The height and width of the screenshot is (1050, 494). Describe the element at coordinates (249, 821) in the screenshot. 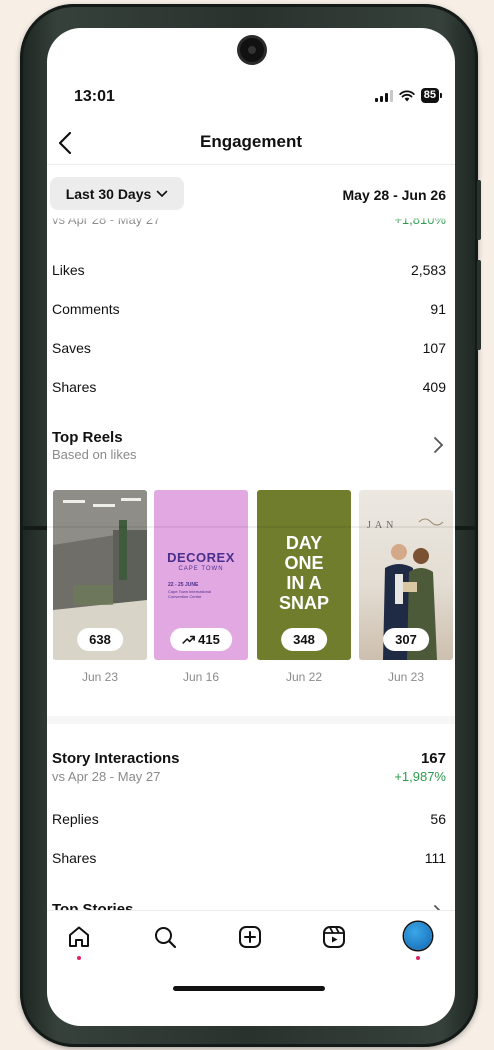

I see `metric-row-replies: Replies 56` at that location.